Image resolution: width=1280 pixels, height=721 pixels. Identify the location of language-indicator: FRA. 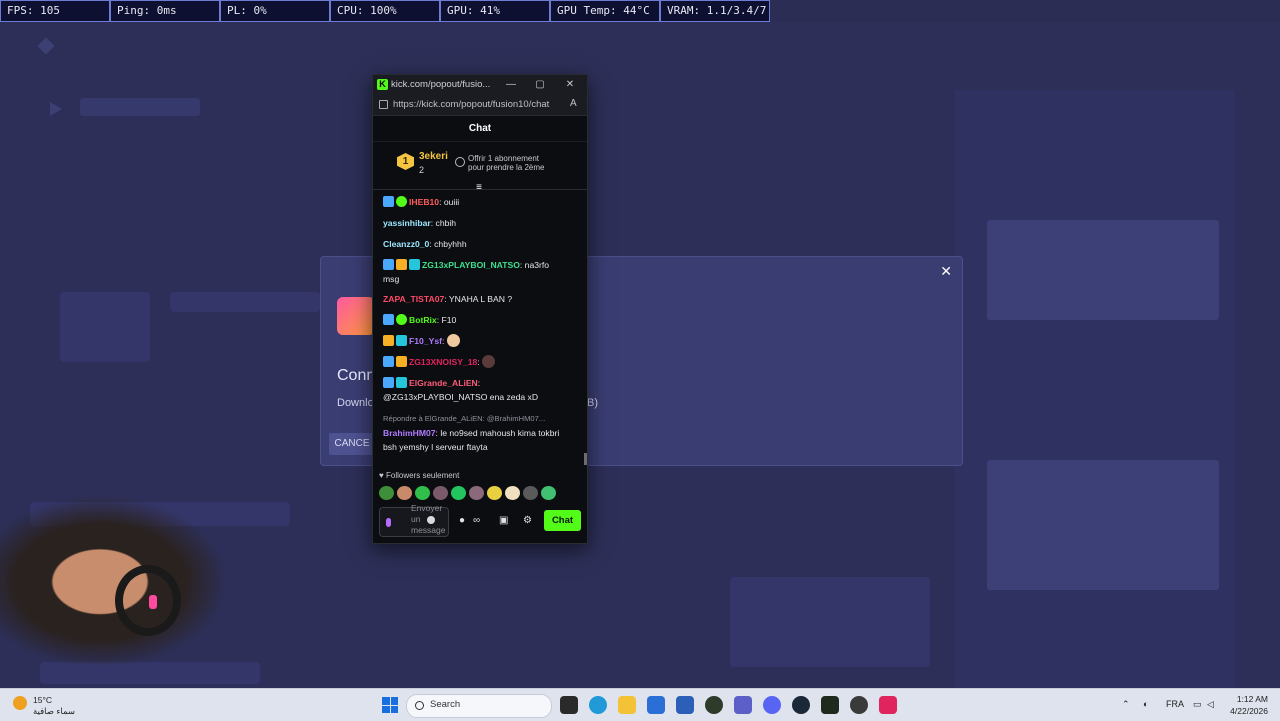
(1175, 704).